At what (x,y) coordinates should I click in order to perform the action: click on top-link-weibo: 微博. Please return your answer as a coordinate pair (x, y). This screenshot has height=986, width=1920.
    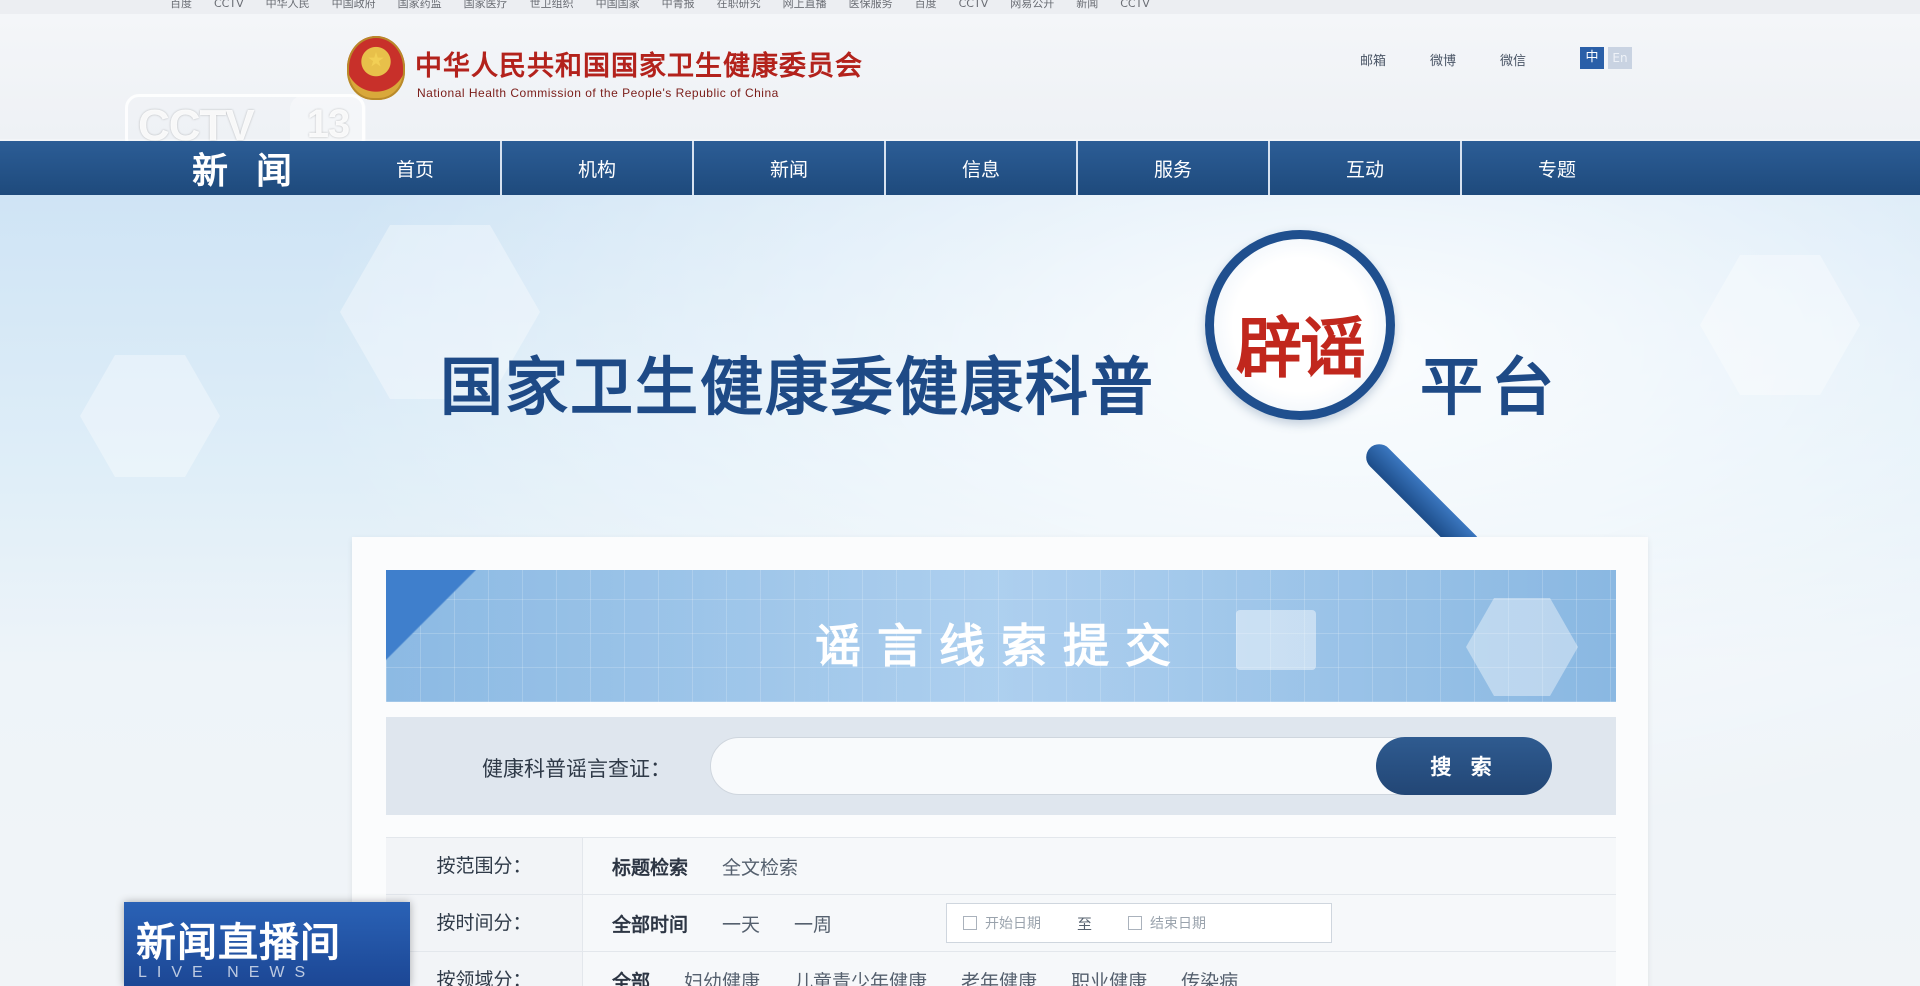
    Looking at the image, I should click on (1443, 59).